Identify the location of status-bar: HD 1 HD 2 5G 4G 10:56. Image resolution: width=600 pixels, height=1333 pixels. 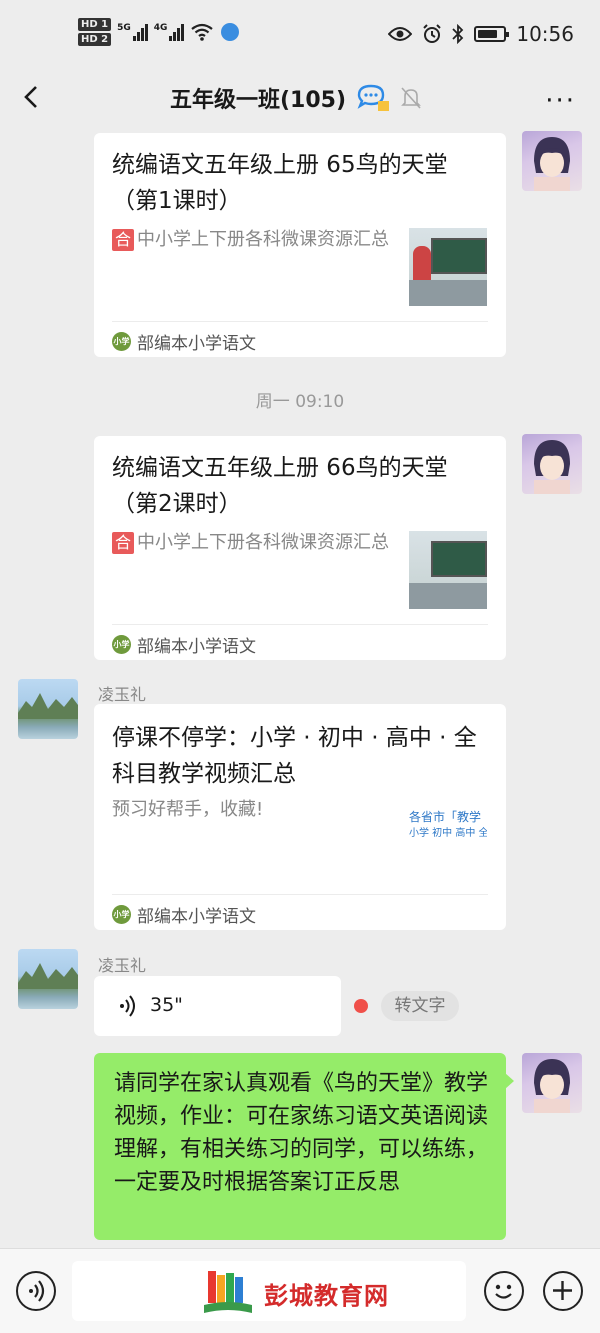
(300, 36).